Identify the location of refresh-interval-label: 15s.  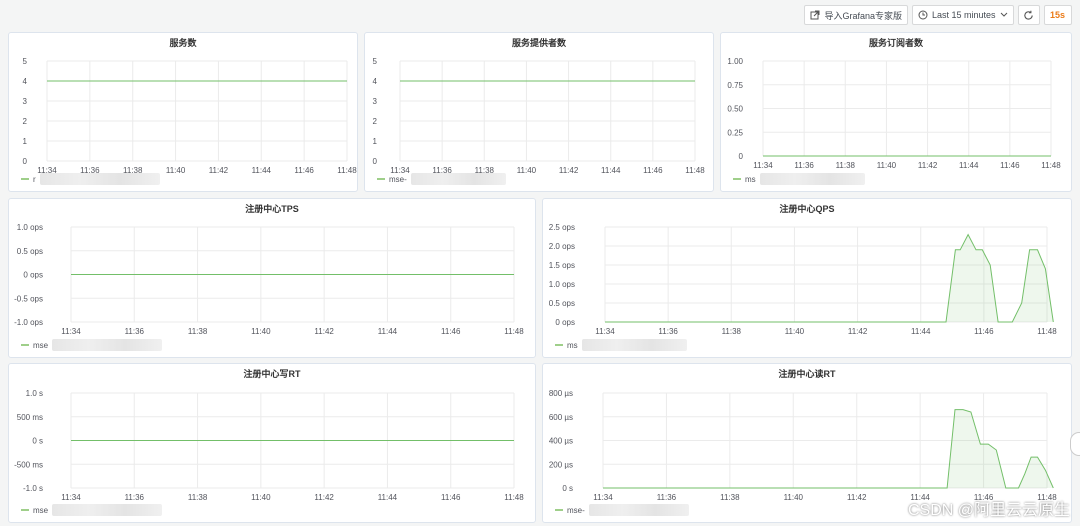
(1058, 15).